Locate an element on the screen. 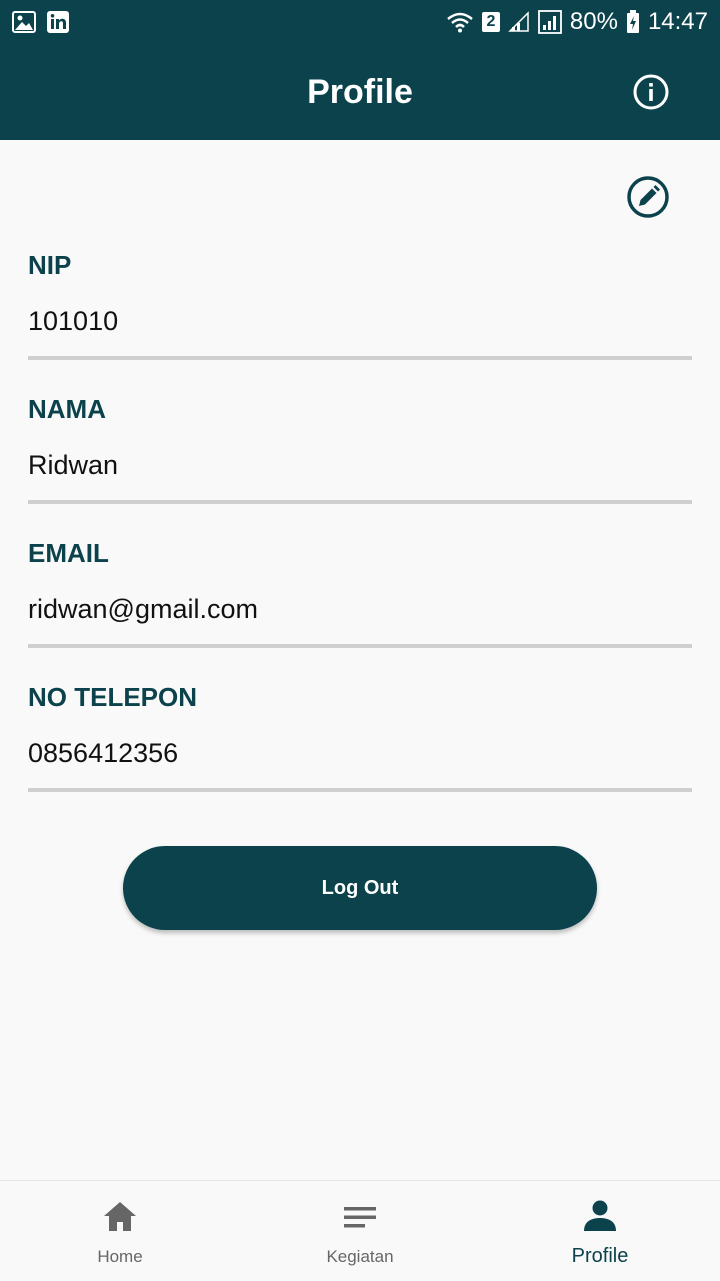 The width and height of the screenshot is (720, 1281). phone-label: NO TELEPON is located at coordinates (113, 697).